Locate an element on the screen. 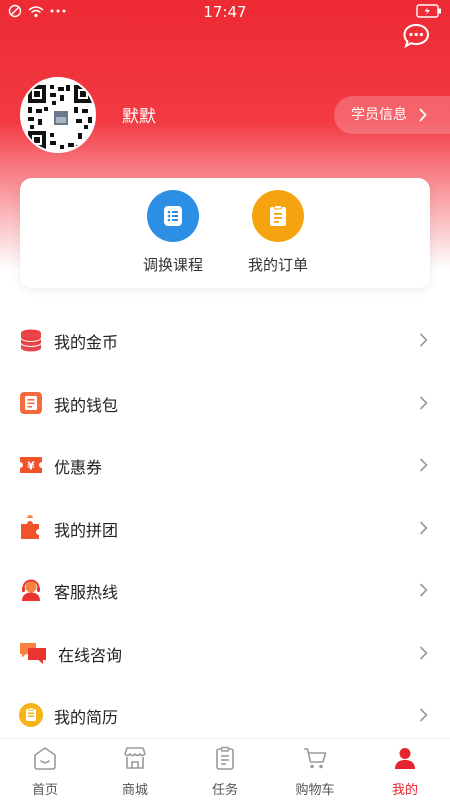 The width and height of the screenshot is (450, 800). clipboard-icon is located at coordinates (278, 216).